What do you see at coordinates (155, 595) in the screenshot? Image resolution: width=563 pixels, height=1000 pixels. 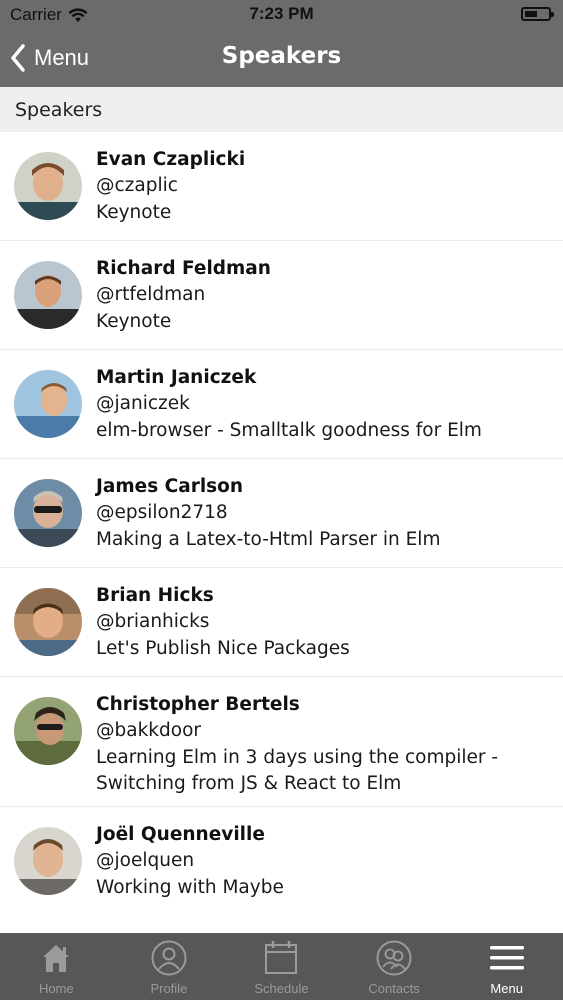 I see `speaker-name: Brian Hicks` at bounding box center [155, 595].